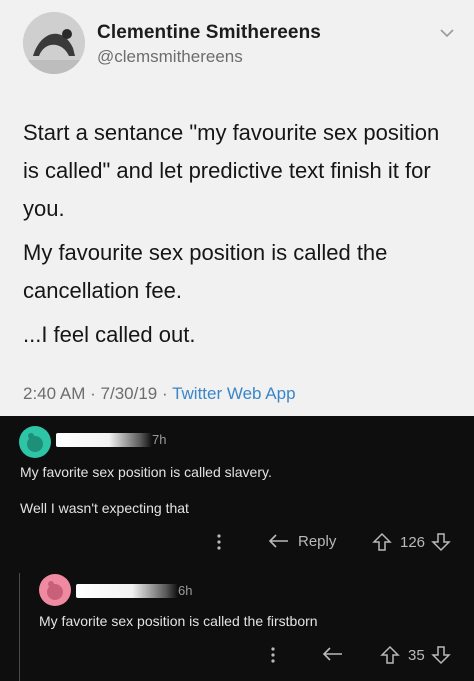  What do you see at coordinates (159, 394) in the screenshot?
I see `tweet-meta: 2:40 AM · 7/30/19 · Twitter Web App` at bounding box center [159, 394].